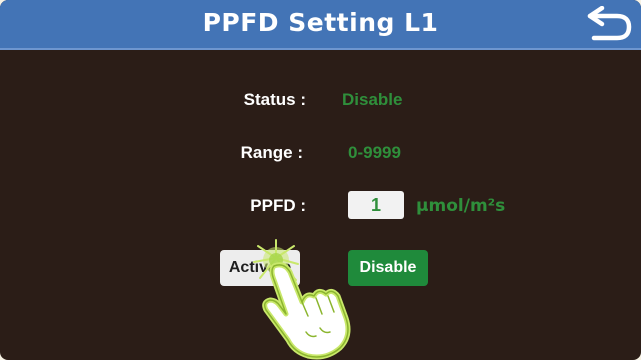  I want to click on range-label: Range :, so click(271, 152).